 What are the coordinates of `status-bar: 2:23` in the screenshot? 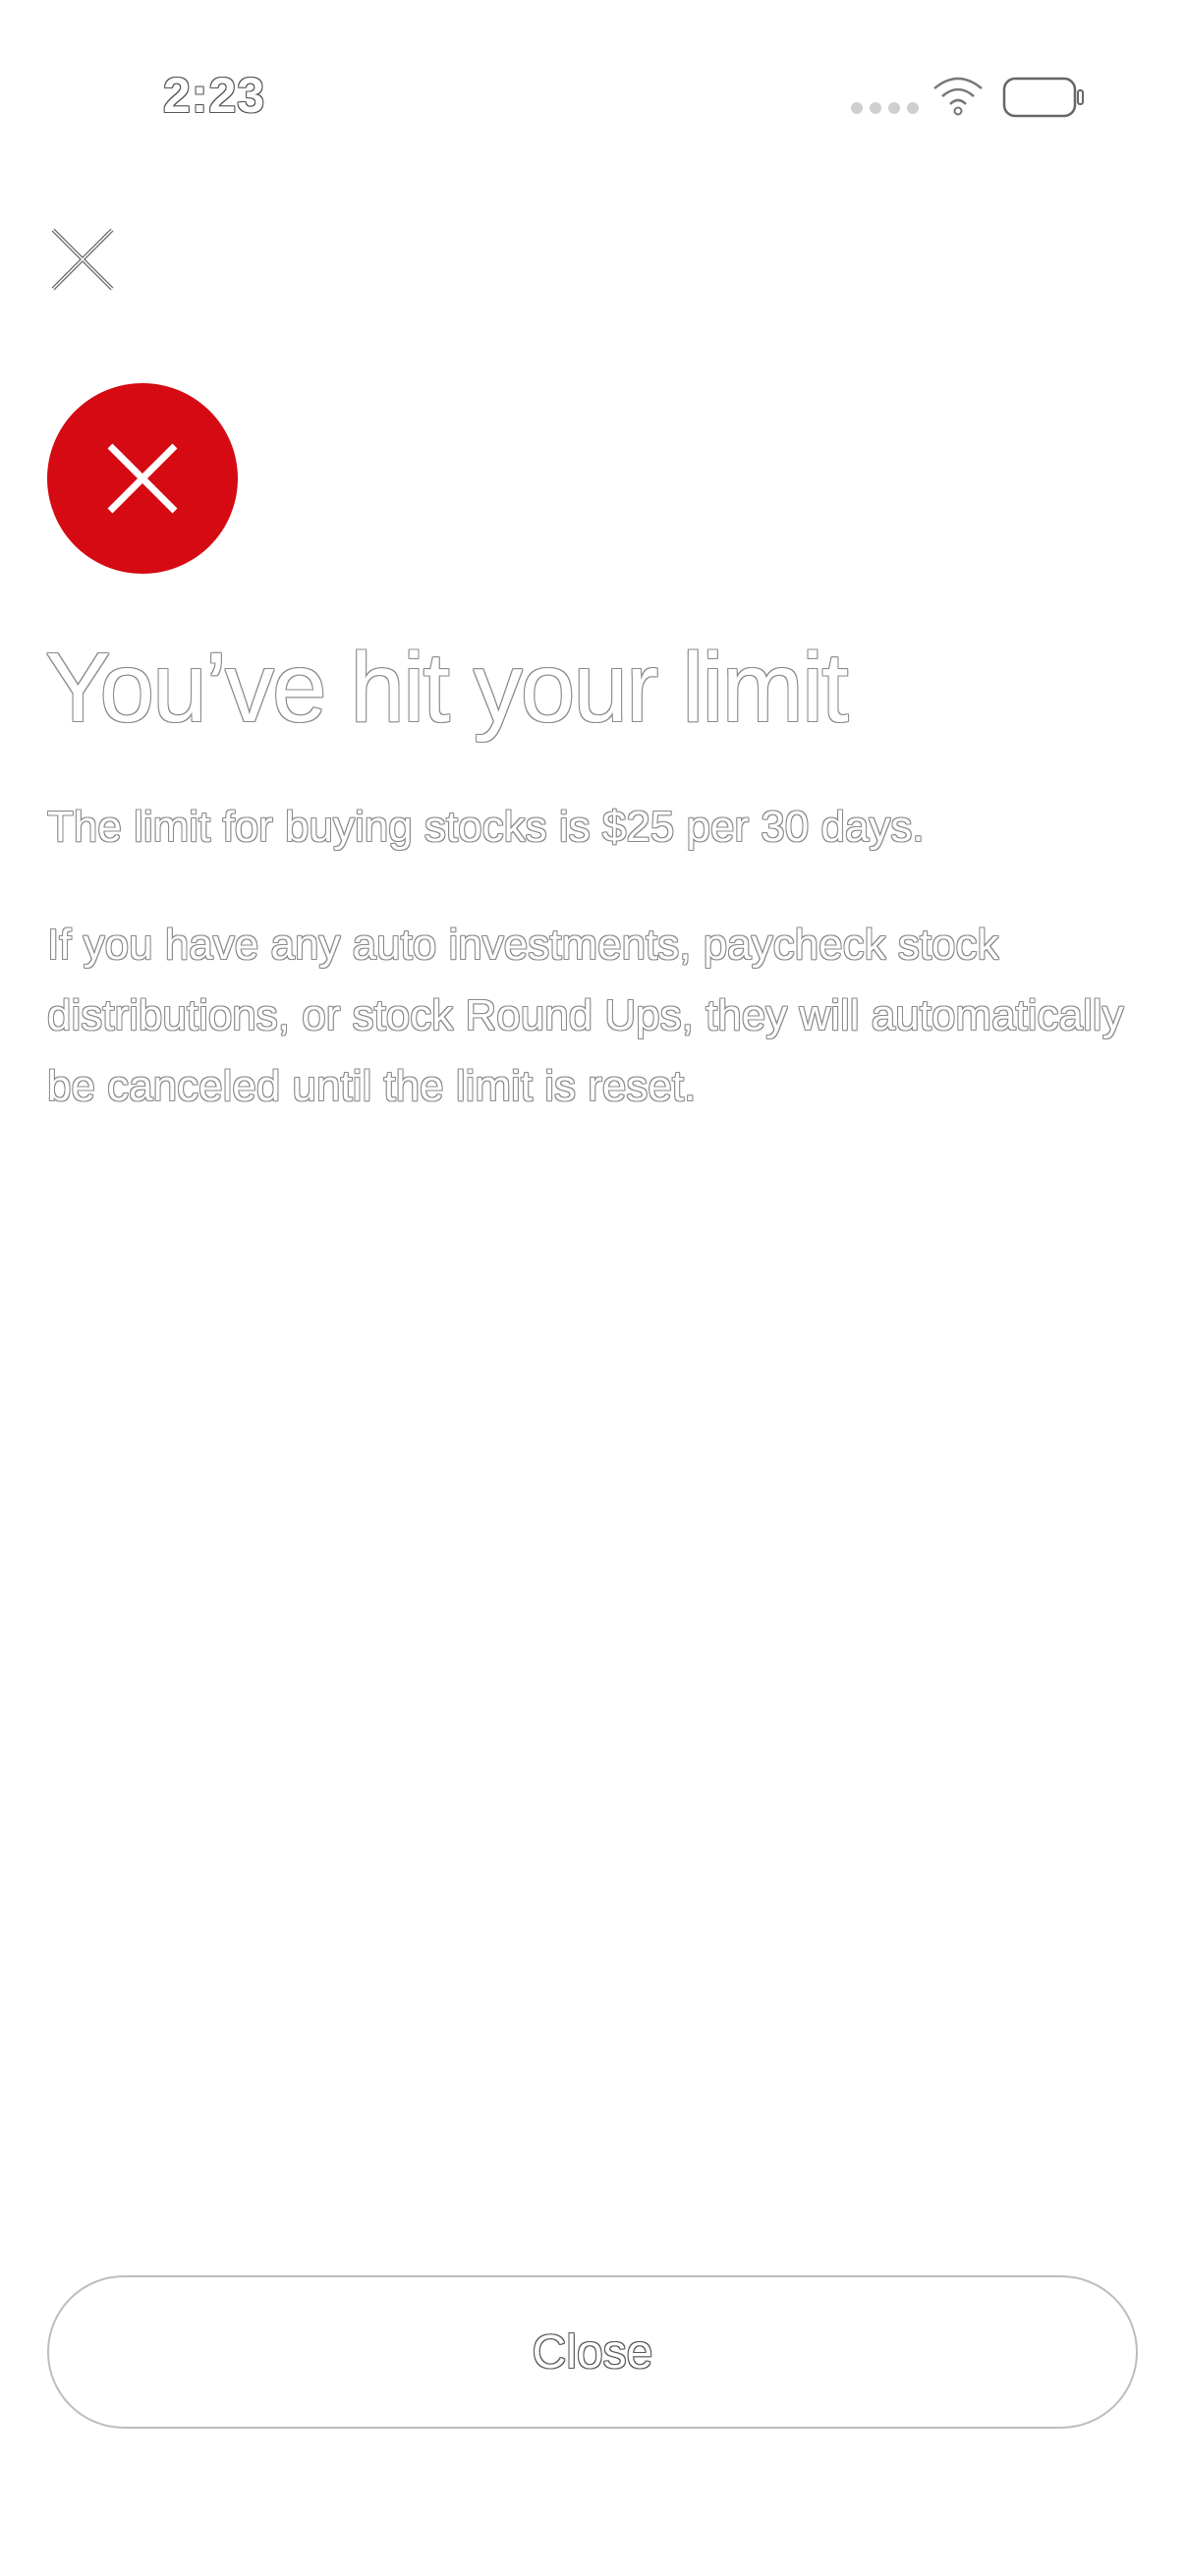 It's located at (592, 98).